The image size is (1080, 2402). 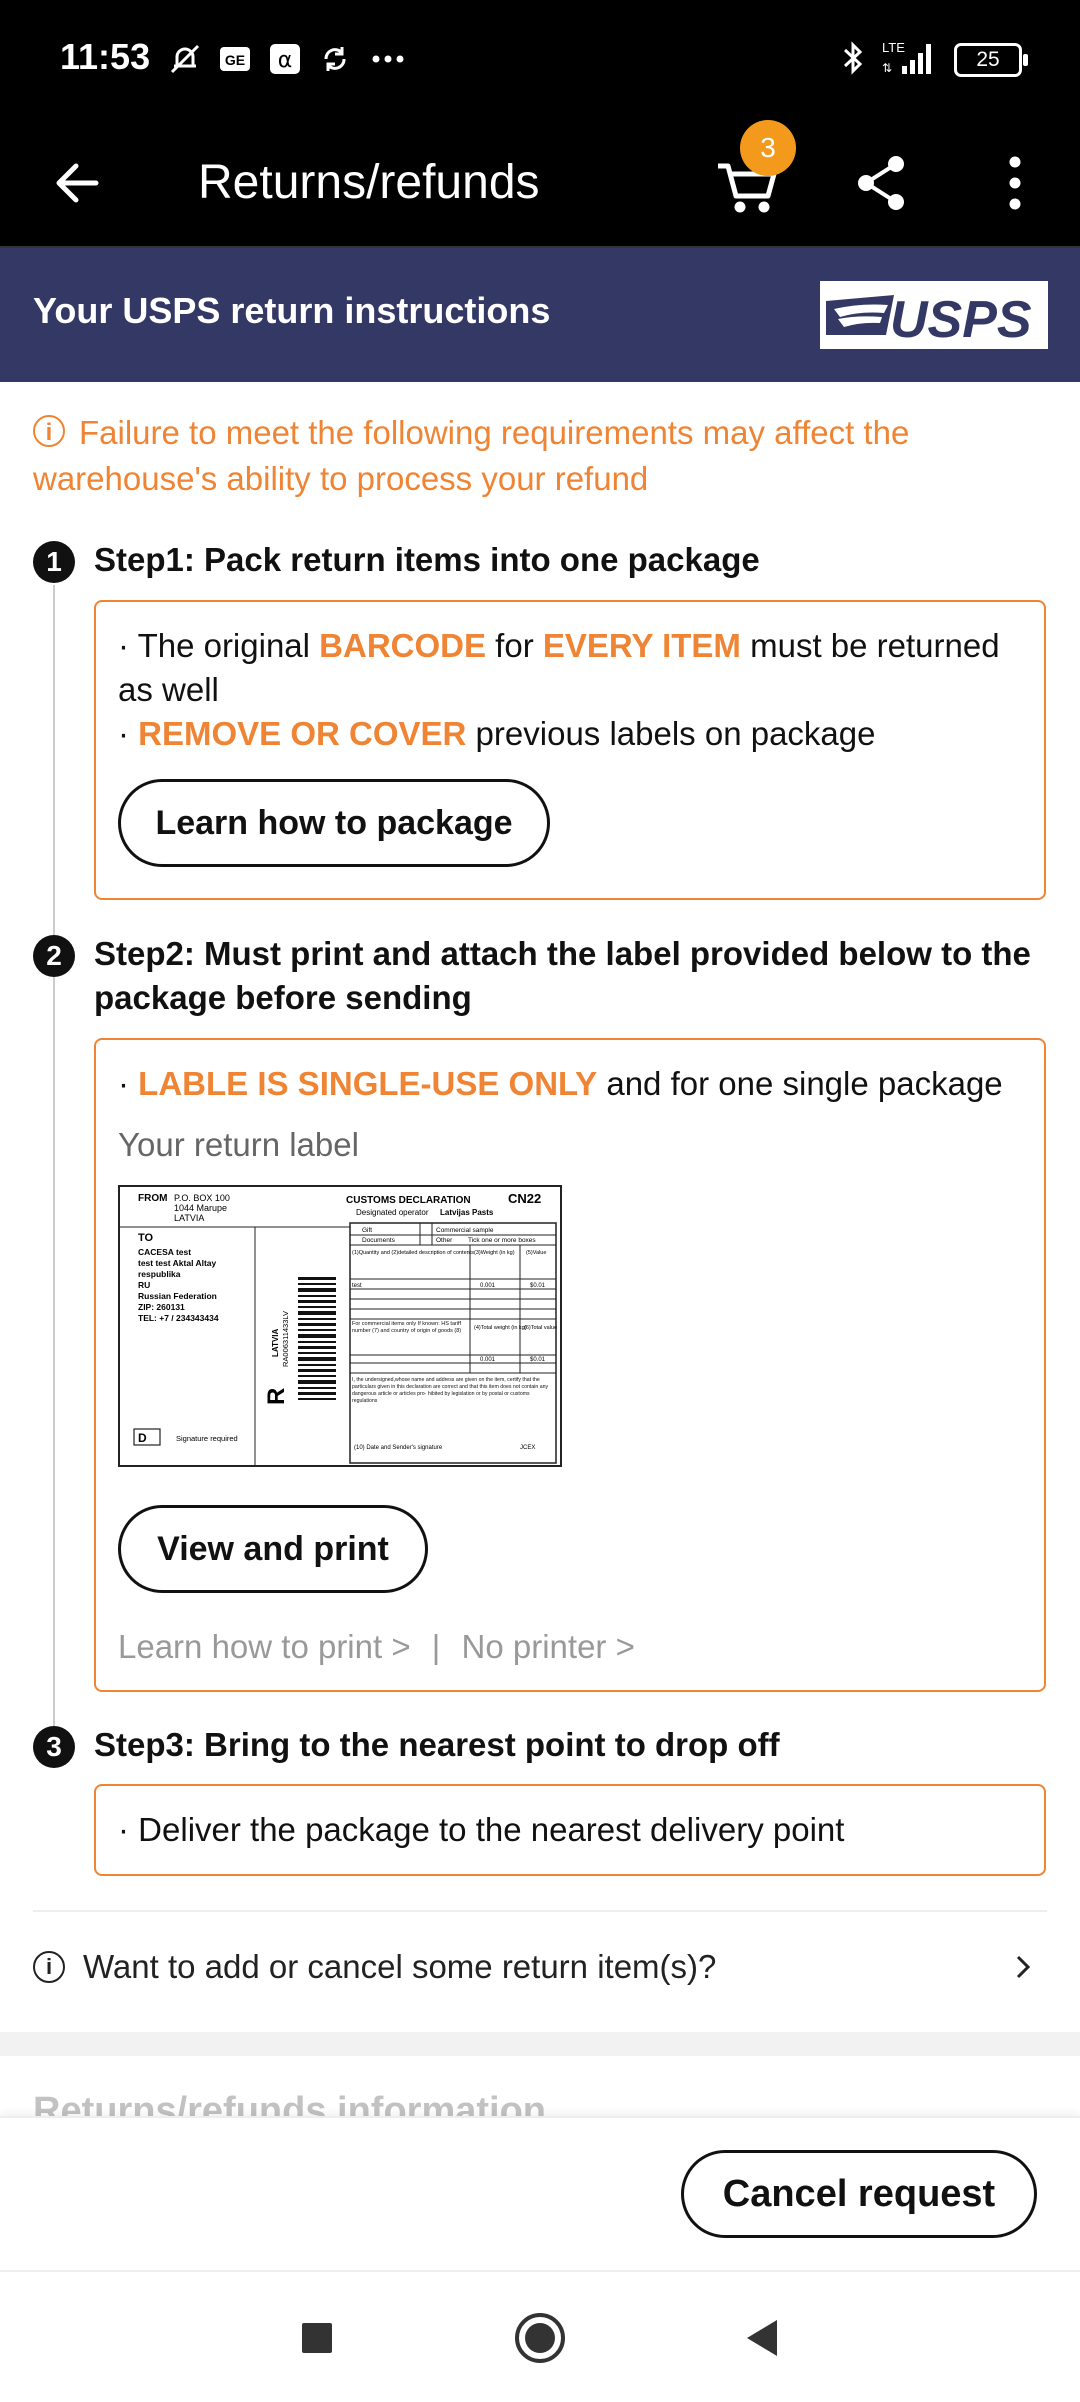 I want to click on share-icon, so click(x=881, y=183).